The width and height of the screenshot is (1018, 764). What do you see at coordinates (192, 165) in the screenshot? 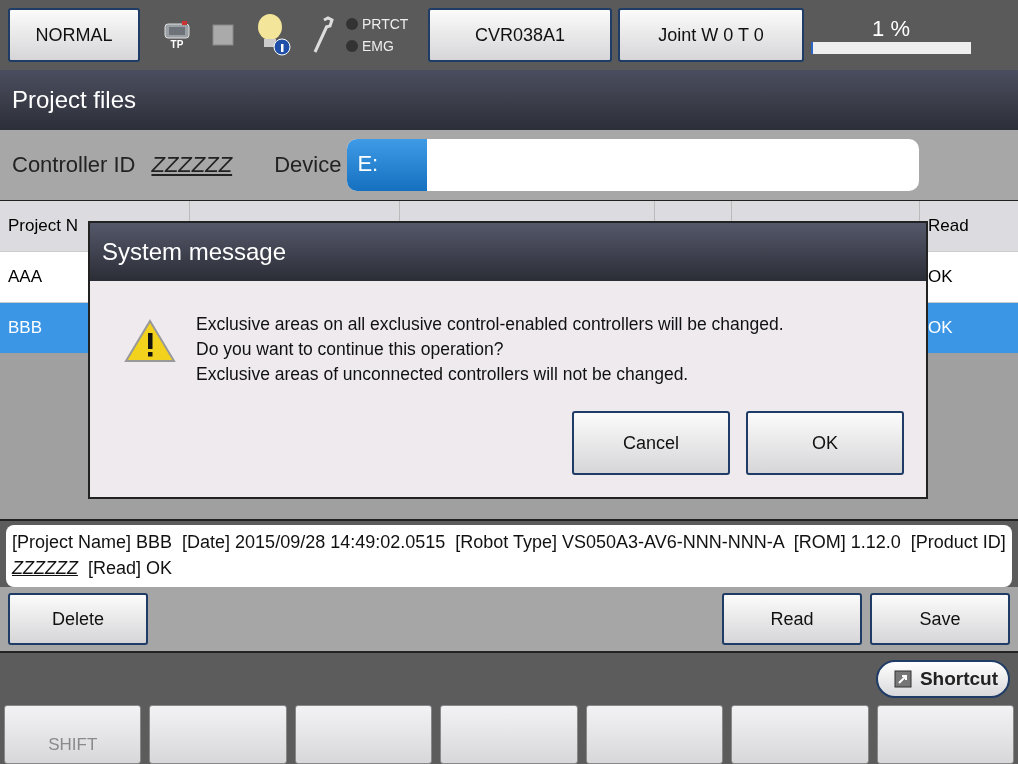
I see `controller-id-value: ZZZZZZ` at bounding box center [192, 165].